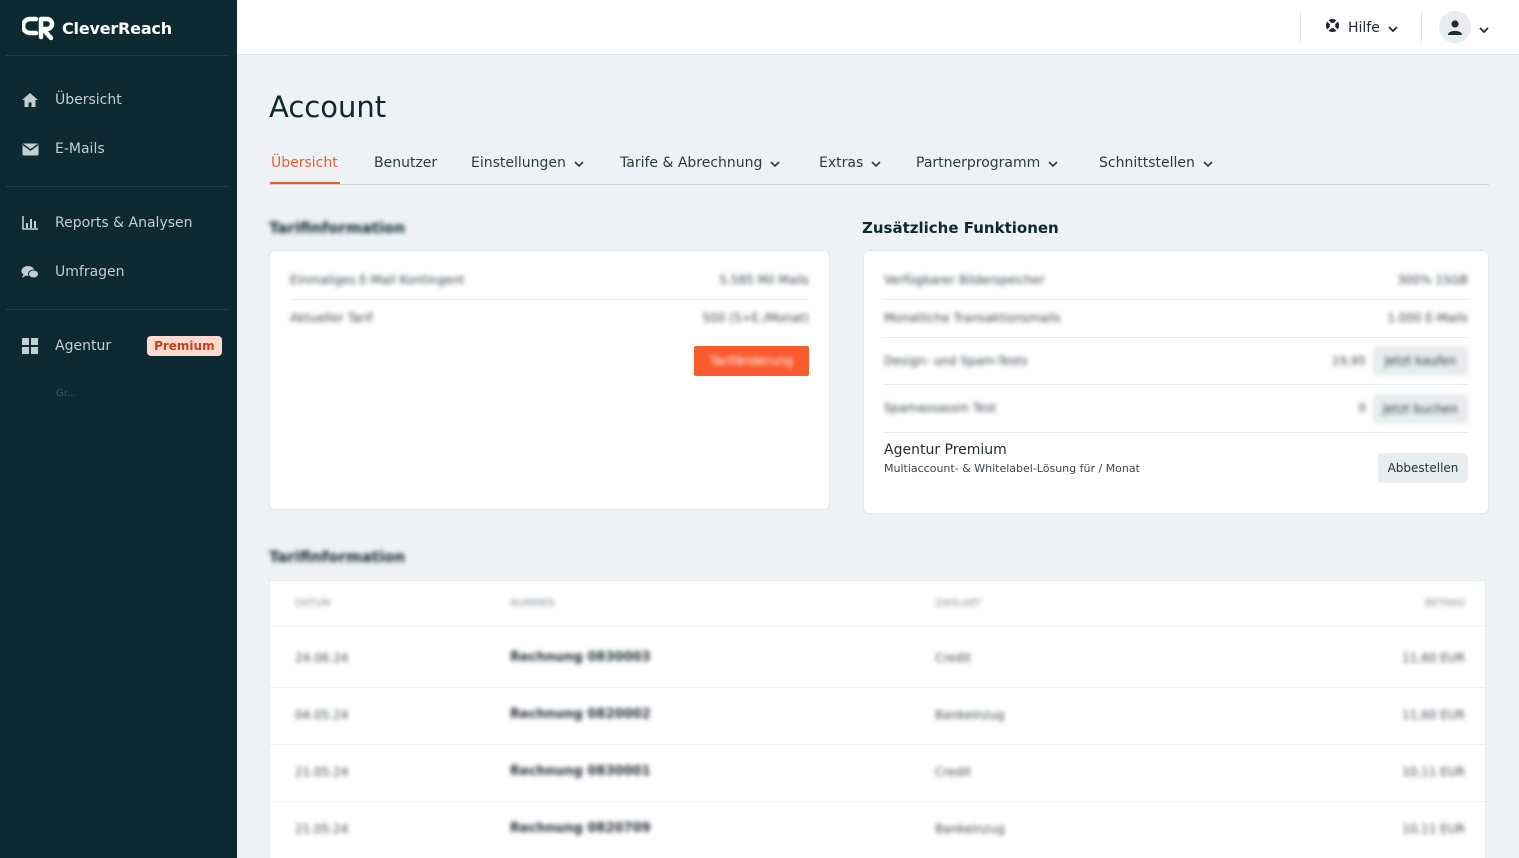  Describe the element at coordinates (30, 149) in the screenshot. I see `envelope-icon` at that location.